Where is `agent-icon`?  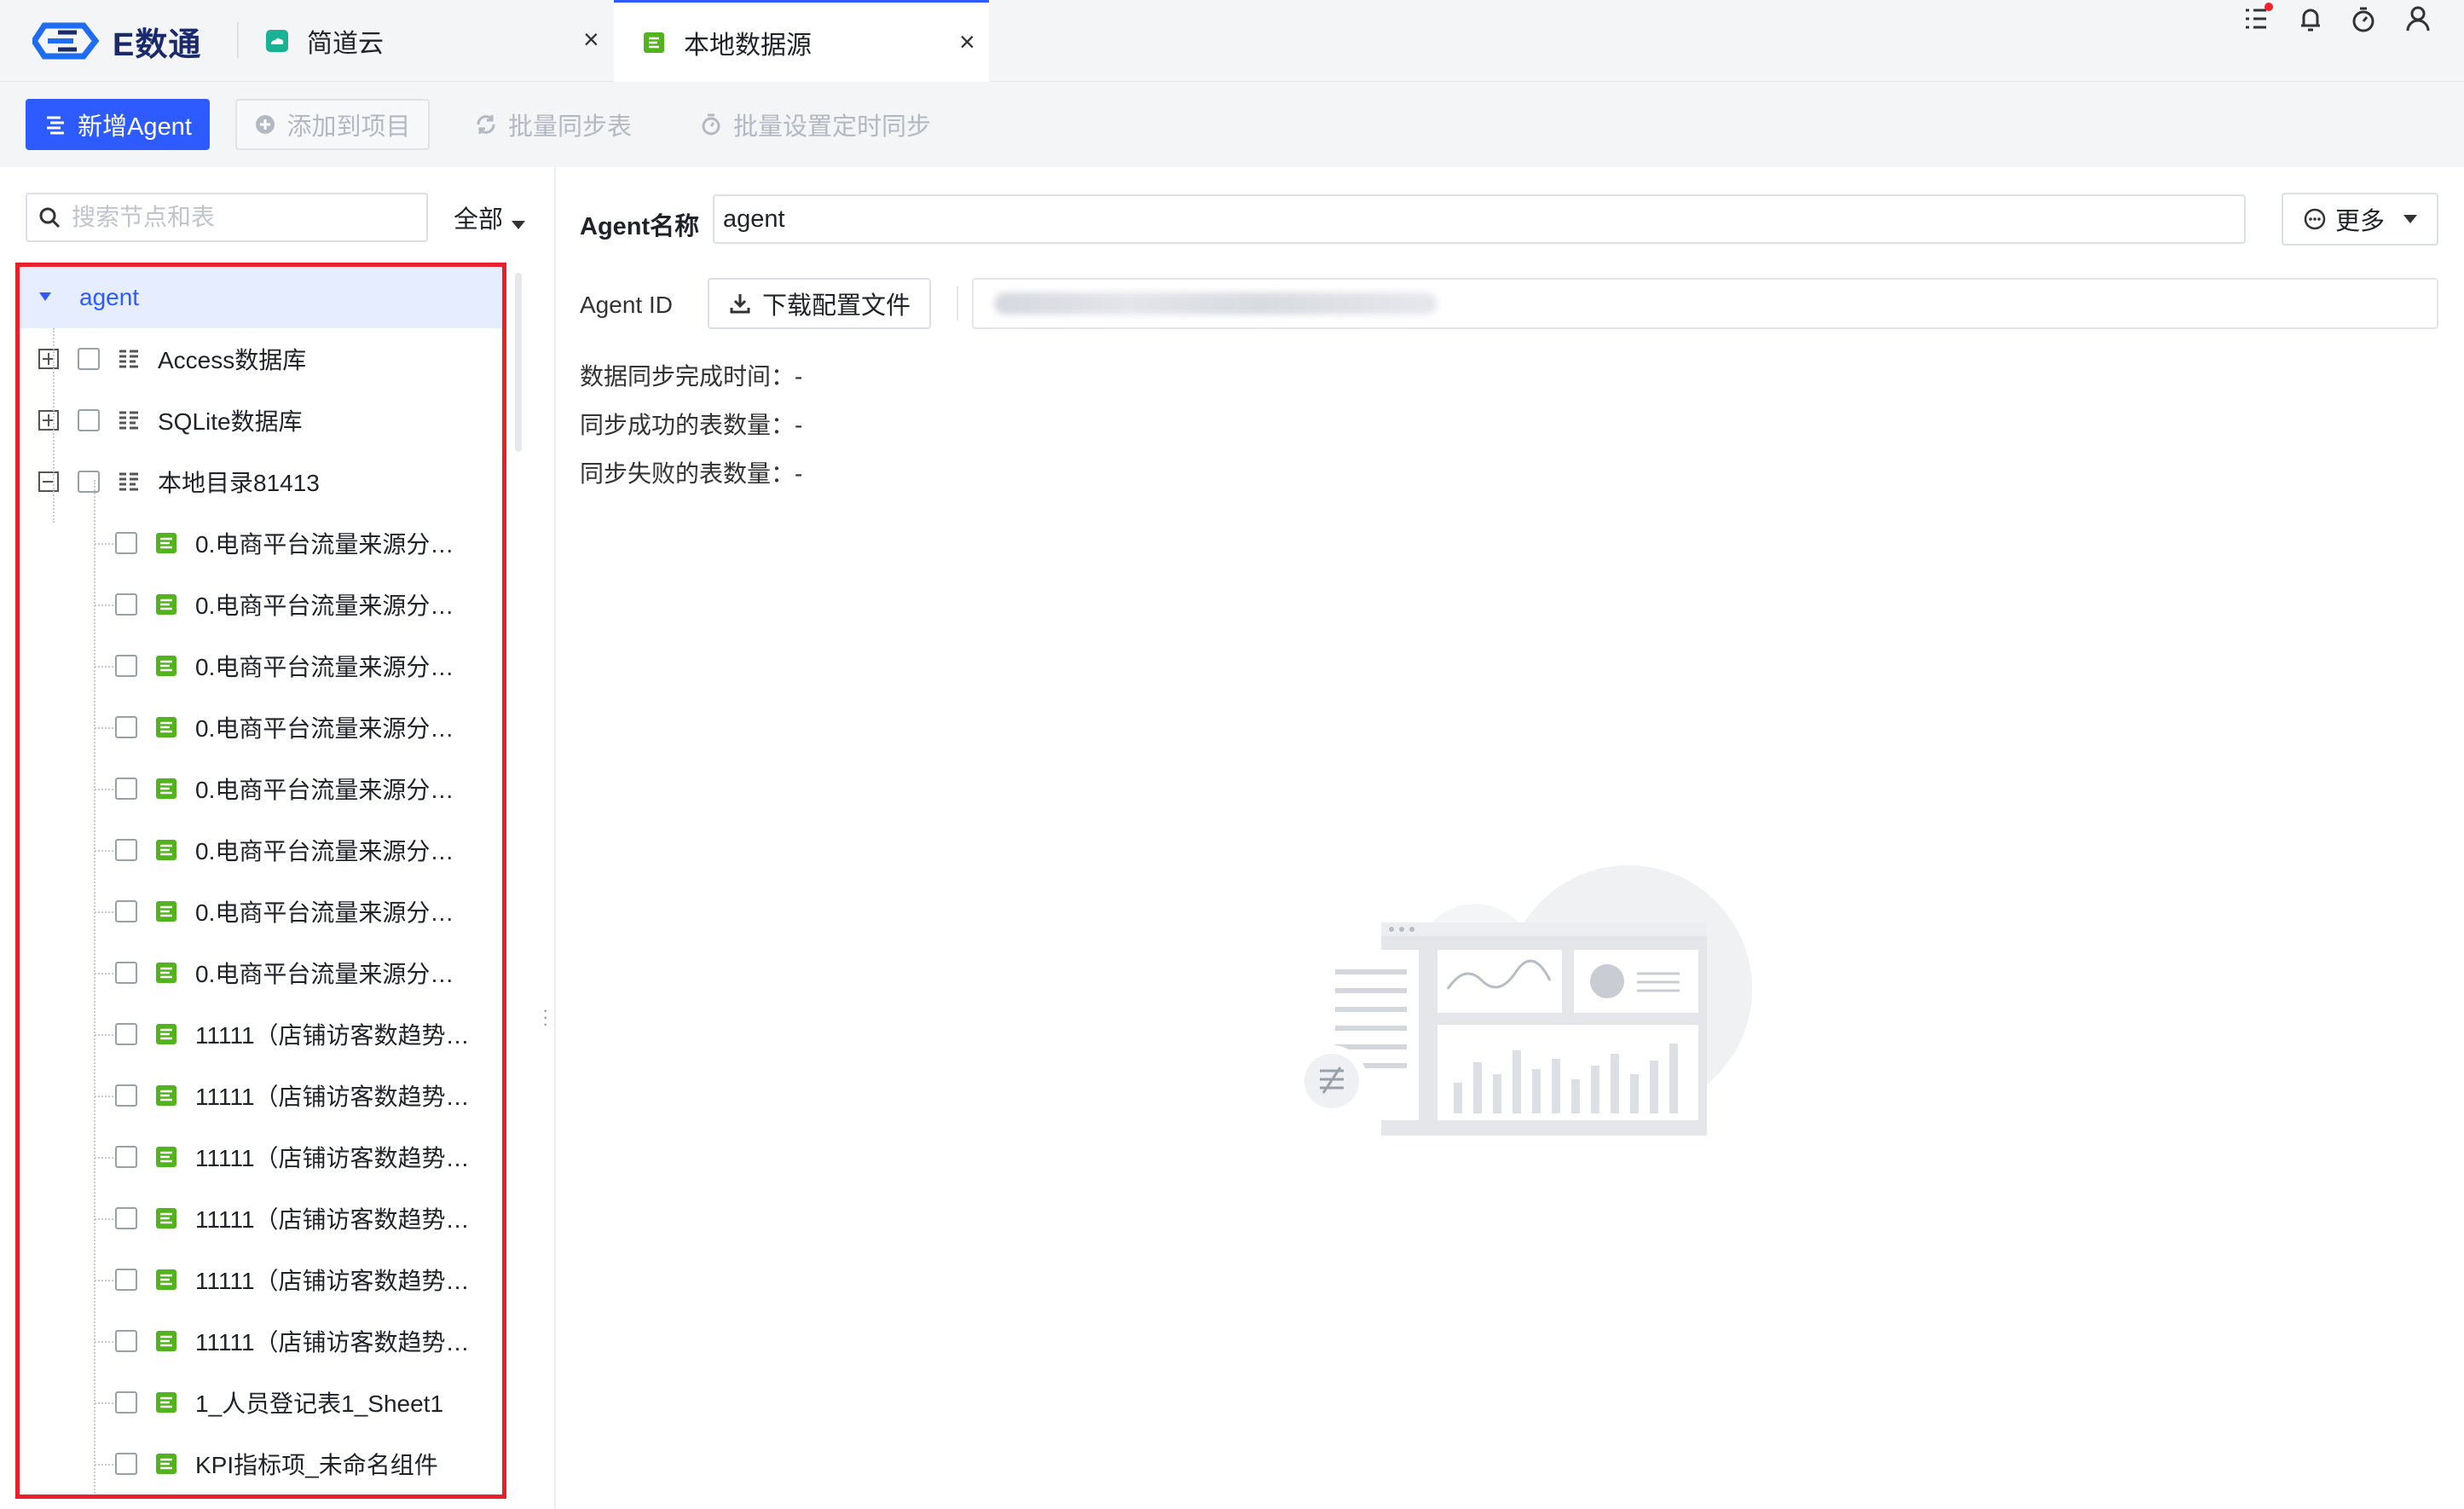
agent-icon is located at coordinates (56, 125).